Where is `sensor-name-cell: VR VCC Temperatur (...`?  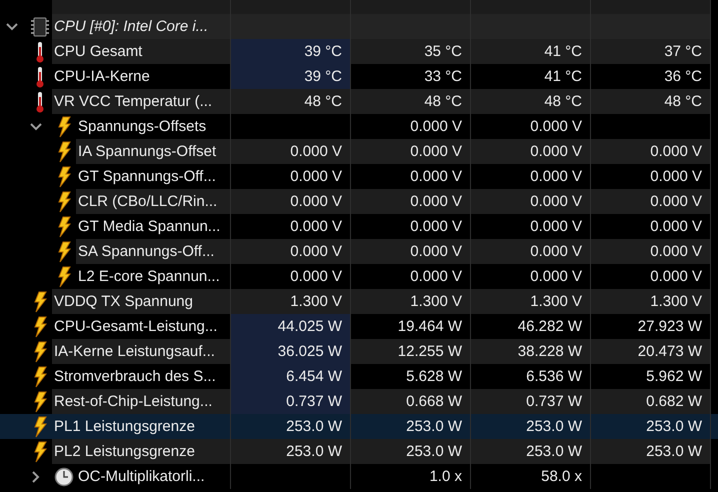 sensor-name-cell: VR VCC Temperatur (... is located at coordinates (141, 101).